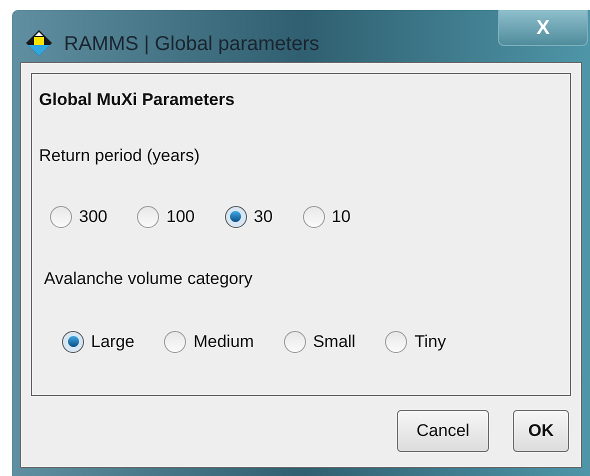 This screenshot has height=476, width=590. Describe the element at coordinates (137, 100) in the screenshot. I see `panel-heading: Global MuXi Parameters` at that location.